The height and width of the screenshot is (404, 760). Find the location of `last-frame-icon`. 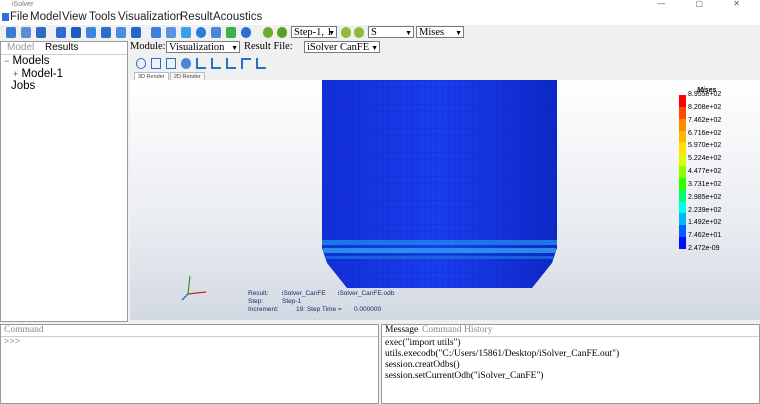

last-frame-icon is located at coordinates (359, 32).